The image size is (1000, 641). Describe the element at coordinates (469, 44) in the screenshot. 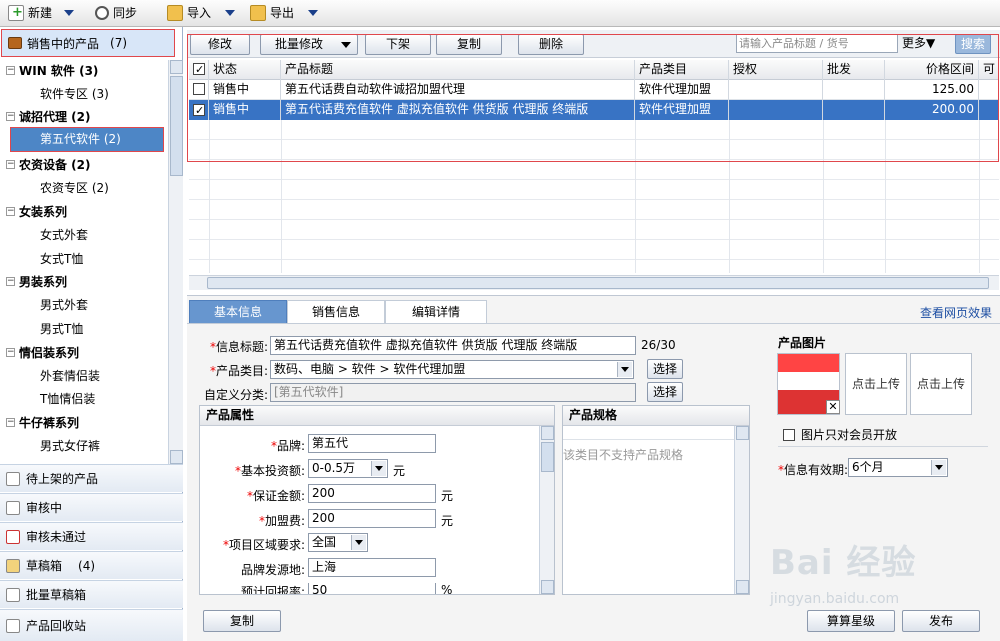

I see `copy-button: 复制` at that location.